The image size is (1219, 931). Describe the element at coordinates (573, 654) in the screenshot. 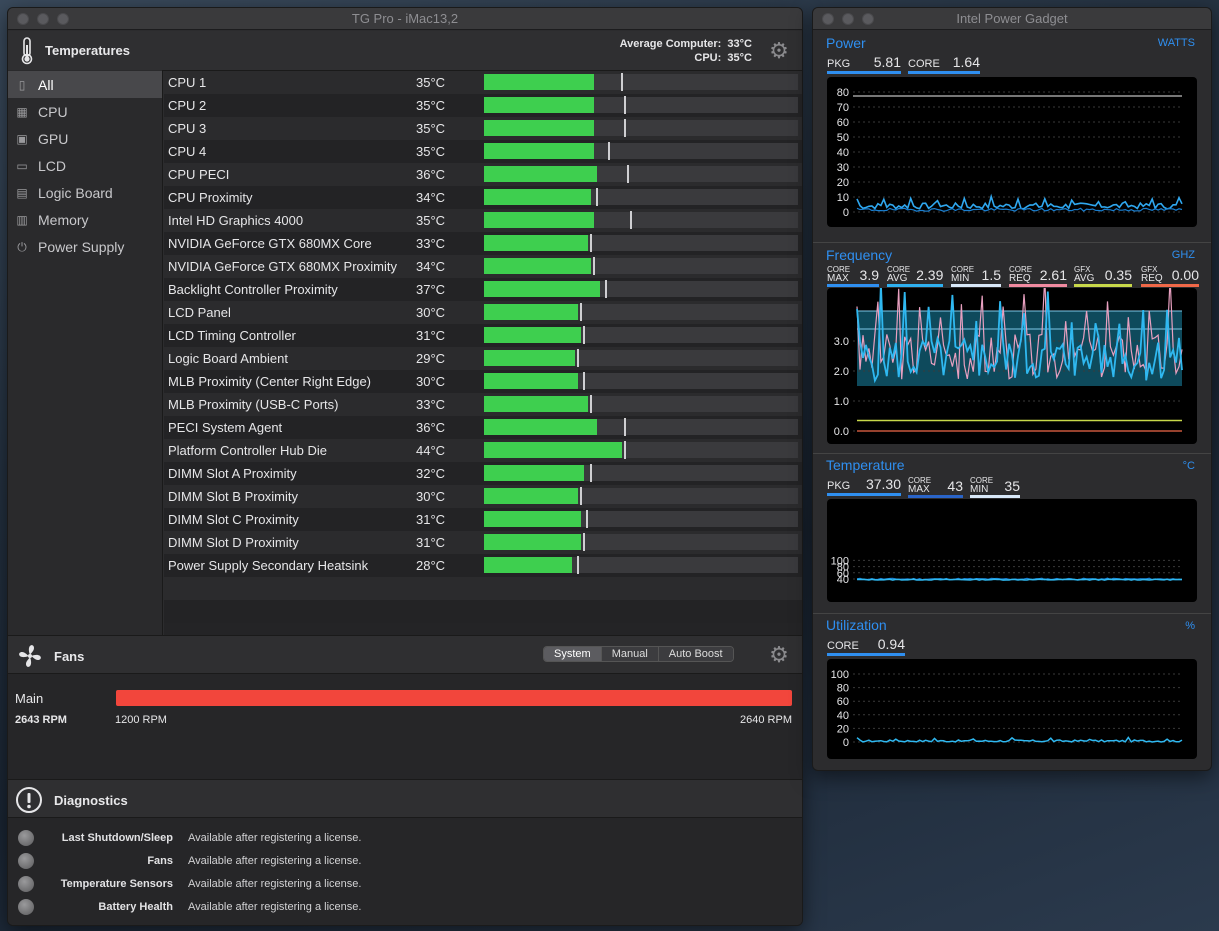

I see `fan-mode-system-button: System` at that location.